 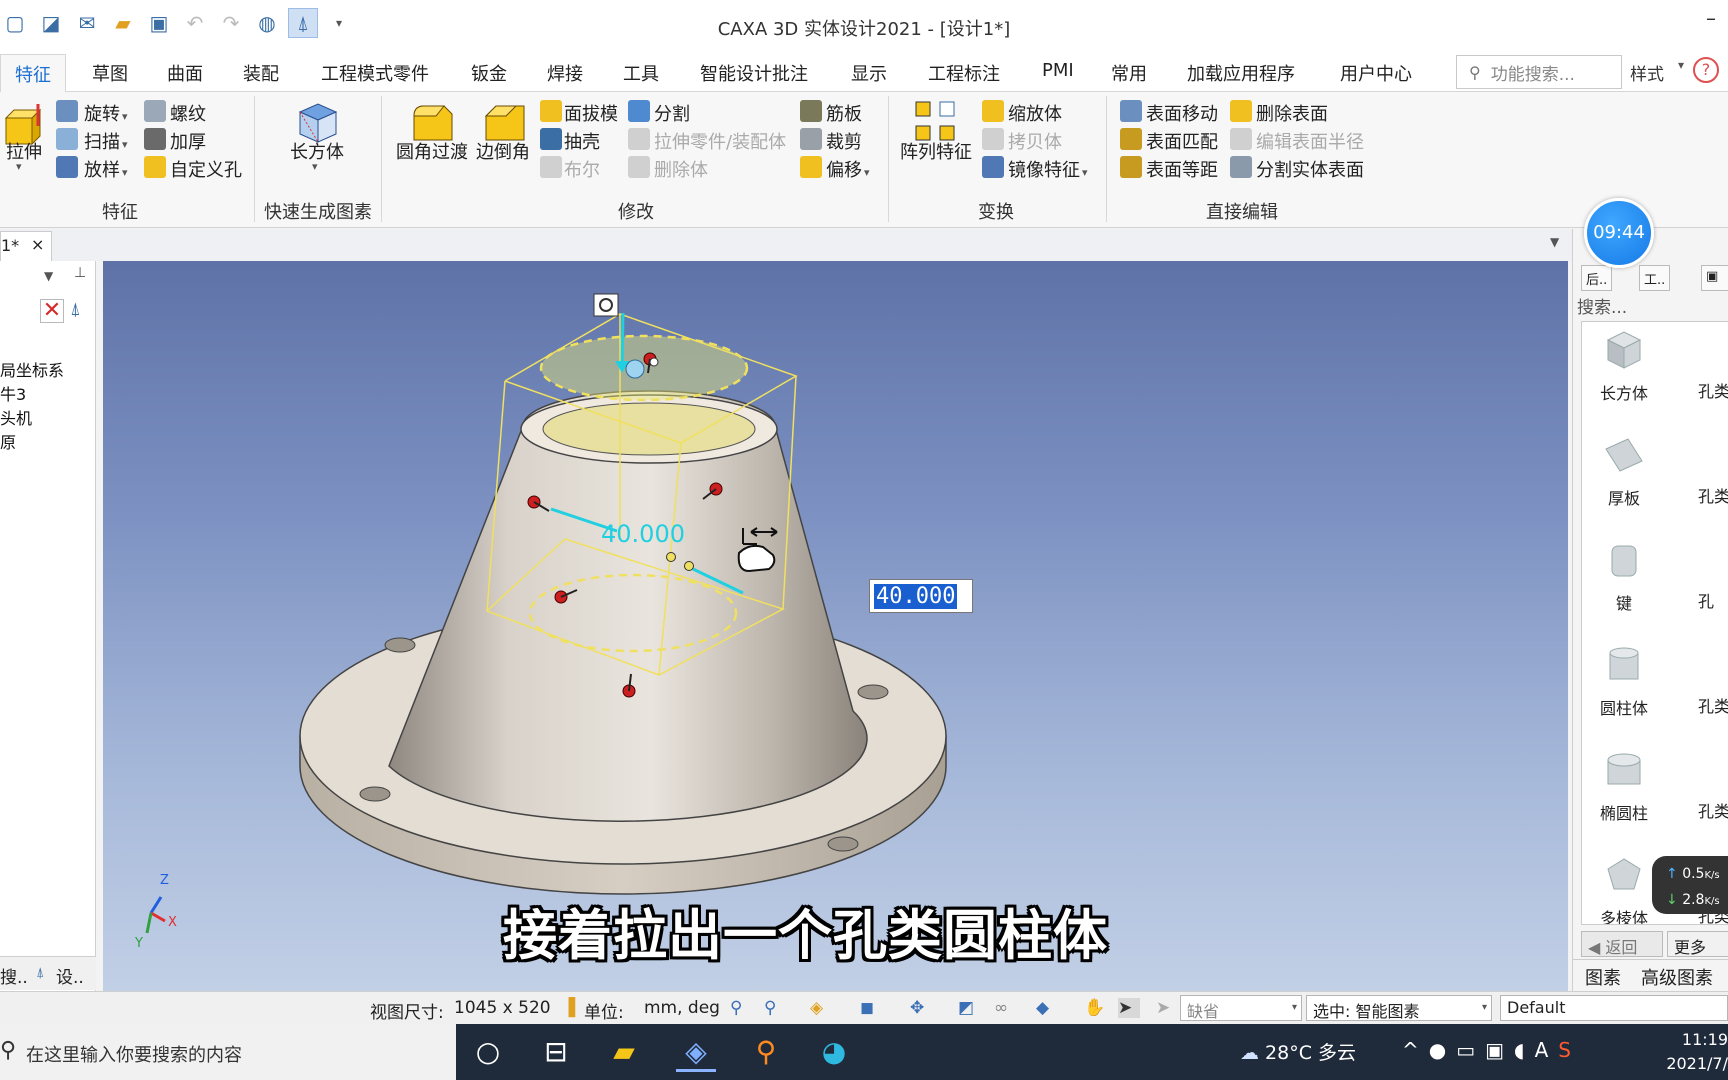 What do you see at coordinates (775, 1008) in the screenshot?
I see `zoom-window-icon: ⚲` at bounding box center [775, 1008].